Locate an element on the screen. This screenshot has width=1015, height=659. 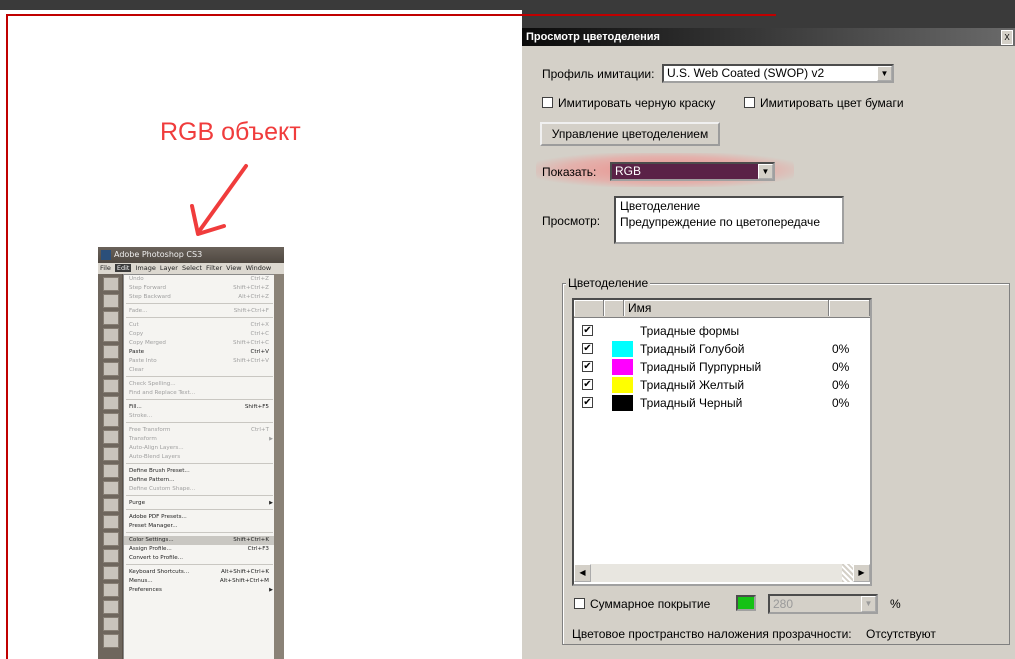
header-name: Имя is located at coordinates (726, 308).